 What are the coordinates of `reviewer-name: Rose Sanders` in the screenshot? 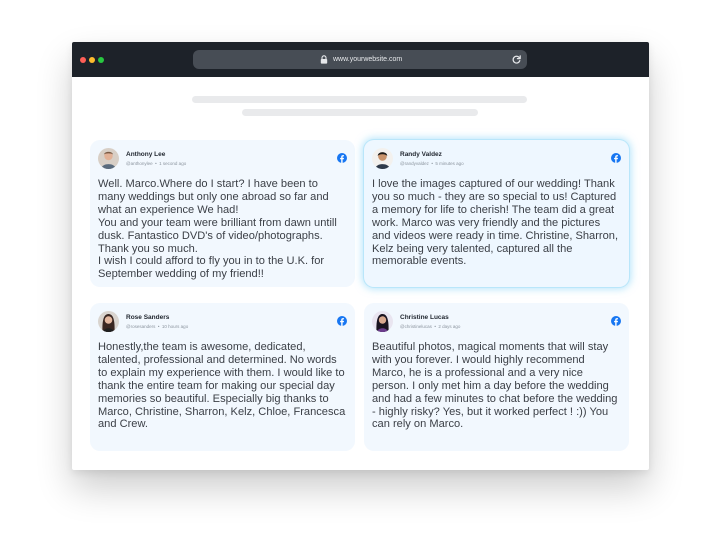 It's located at (147, 317).